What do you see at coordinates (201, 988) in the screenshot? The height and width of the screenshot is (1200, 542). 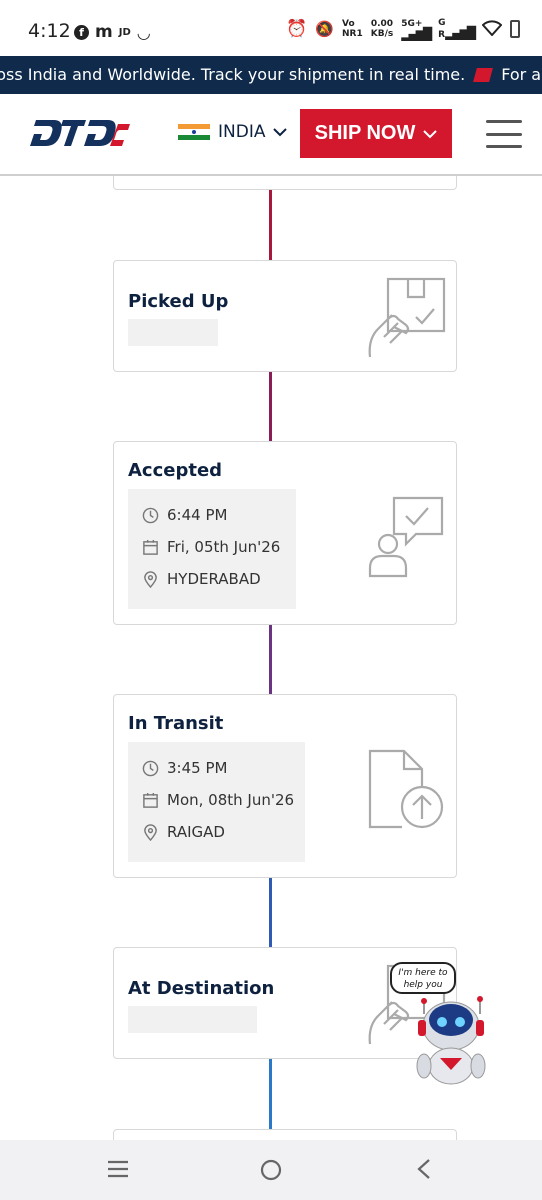 I see `step-title: At Destination` at bounding box center [201, 988].